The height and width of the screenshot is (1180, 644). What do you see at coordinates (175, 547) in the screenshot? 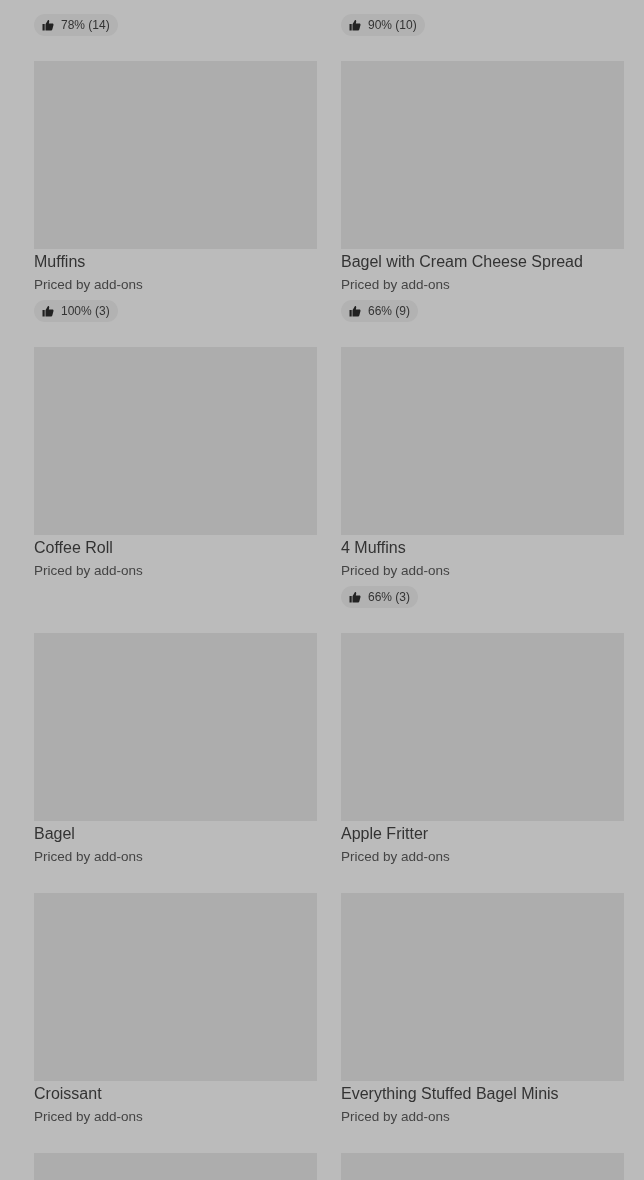
I see `item-title: Coffee Roll` at bounding box center [175, 547].